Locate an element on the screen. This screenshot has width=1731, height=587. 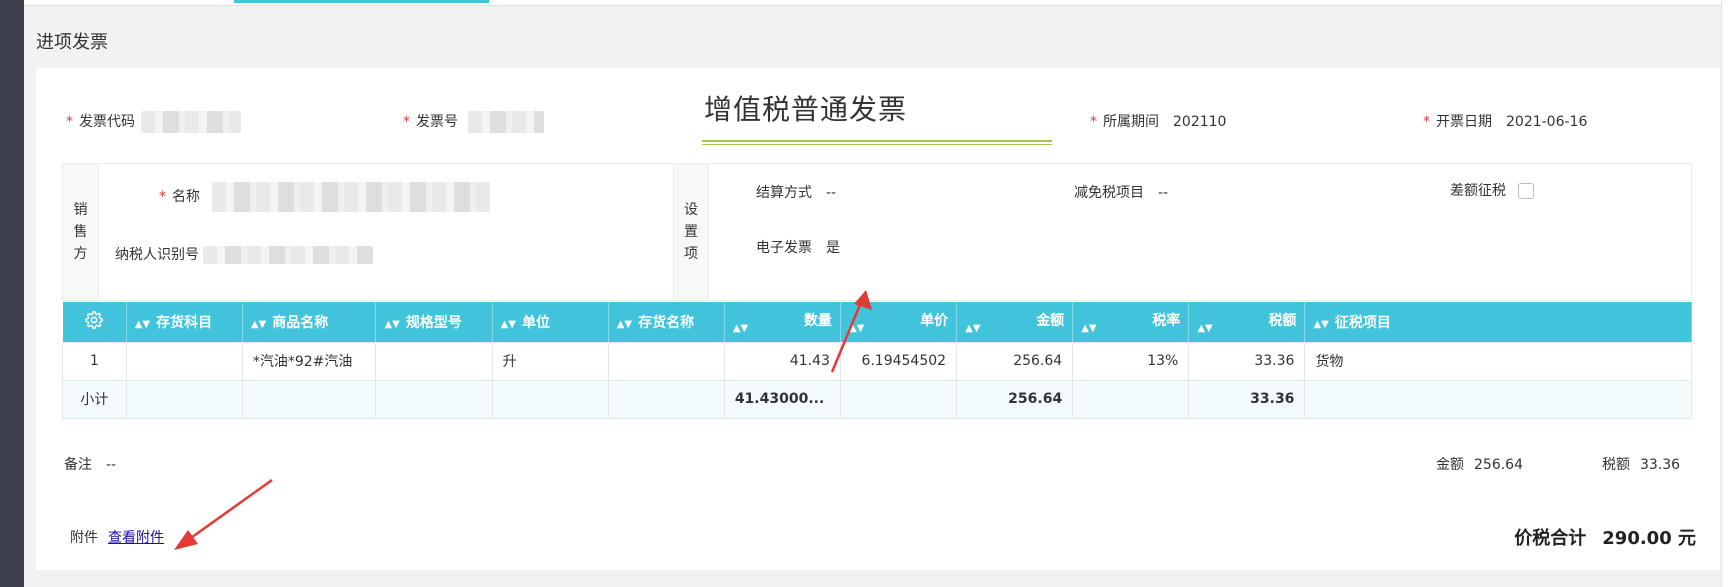
column-header-spec-model: ▲▼ 规格型号 is located at coordinates (434, 322).